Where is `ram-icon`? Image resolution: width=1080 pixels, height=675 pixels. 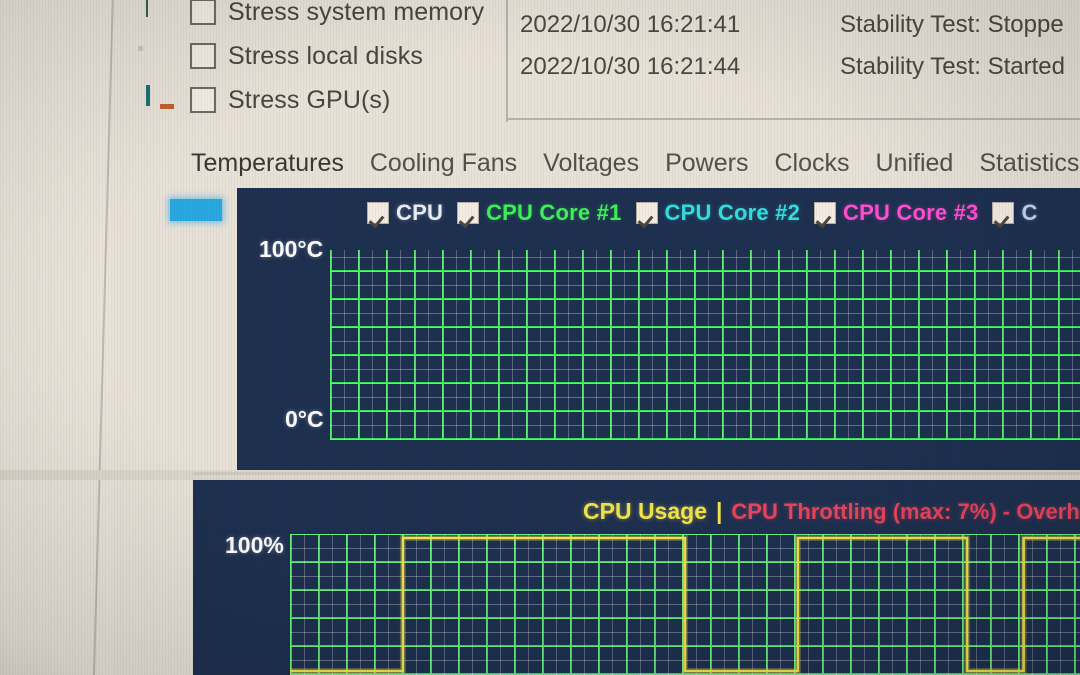 ram-icon is located at coordinates (163, 12).